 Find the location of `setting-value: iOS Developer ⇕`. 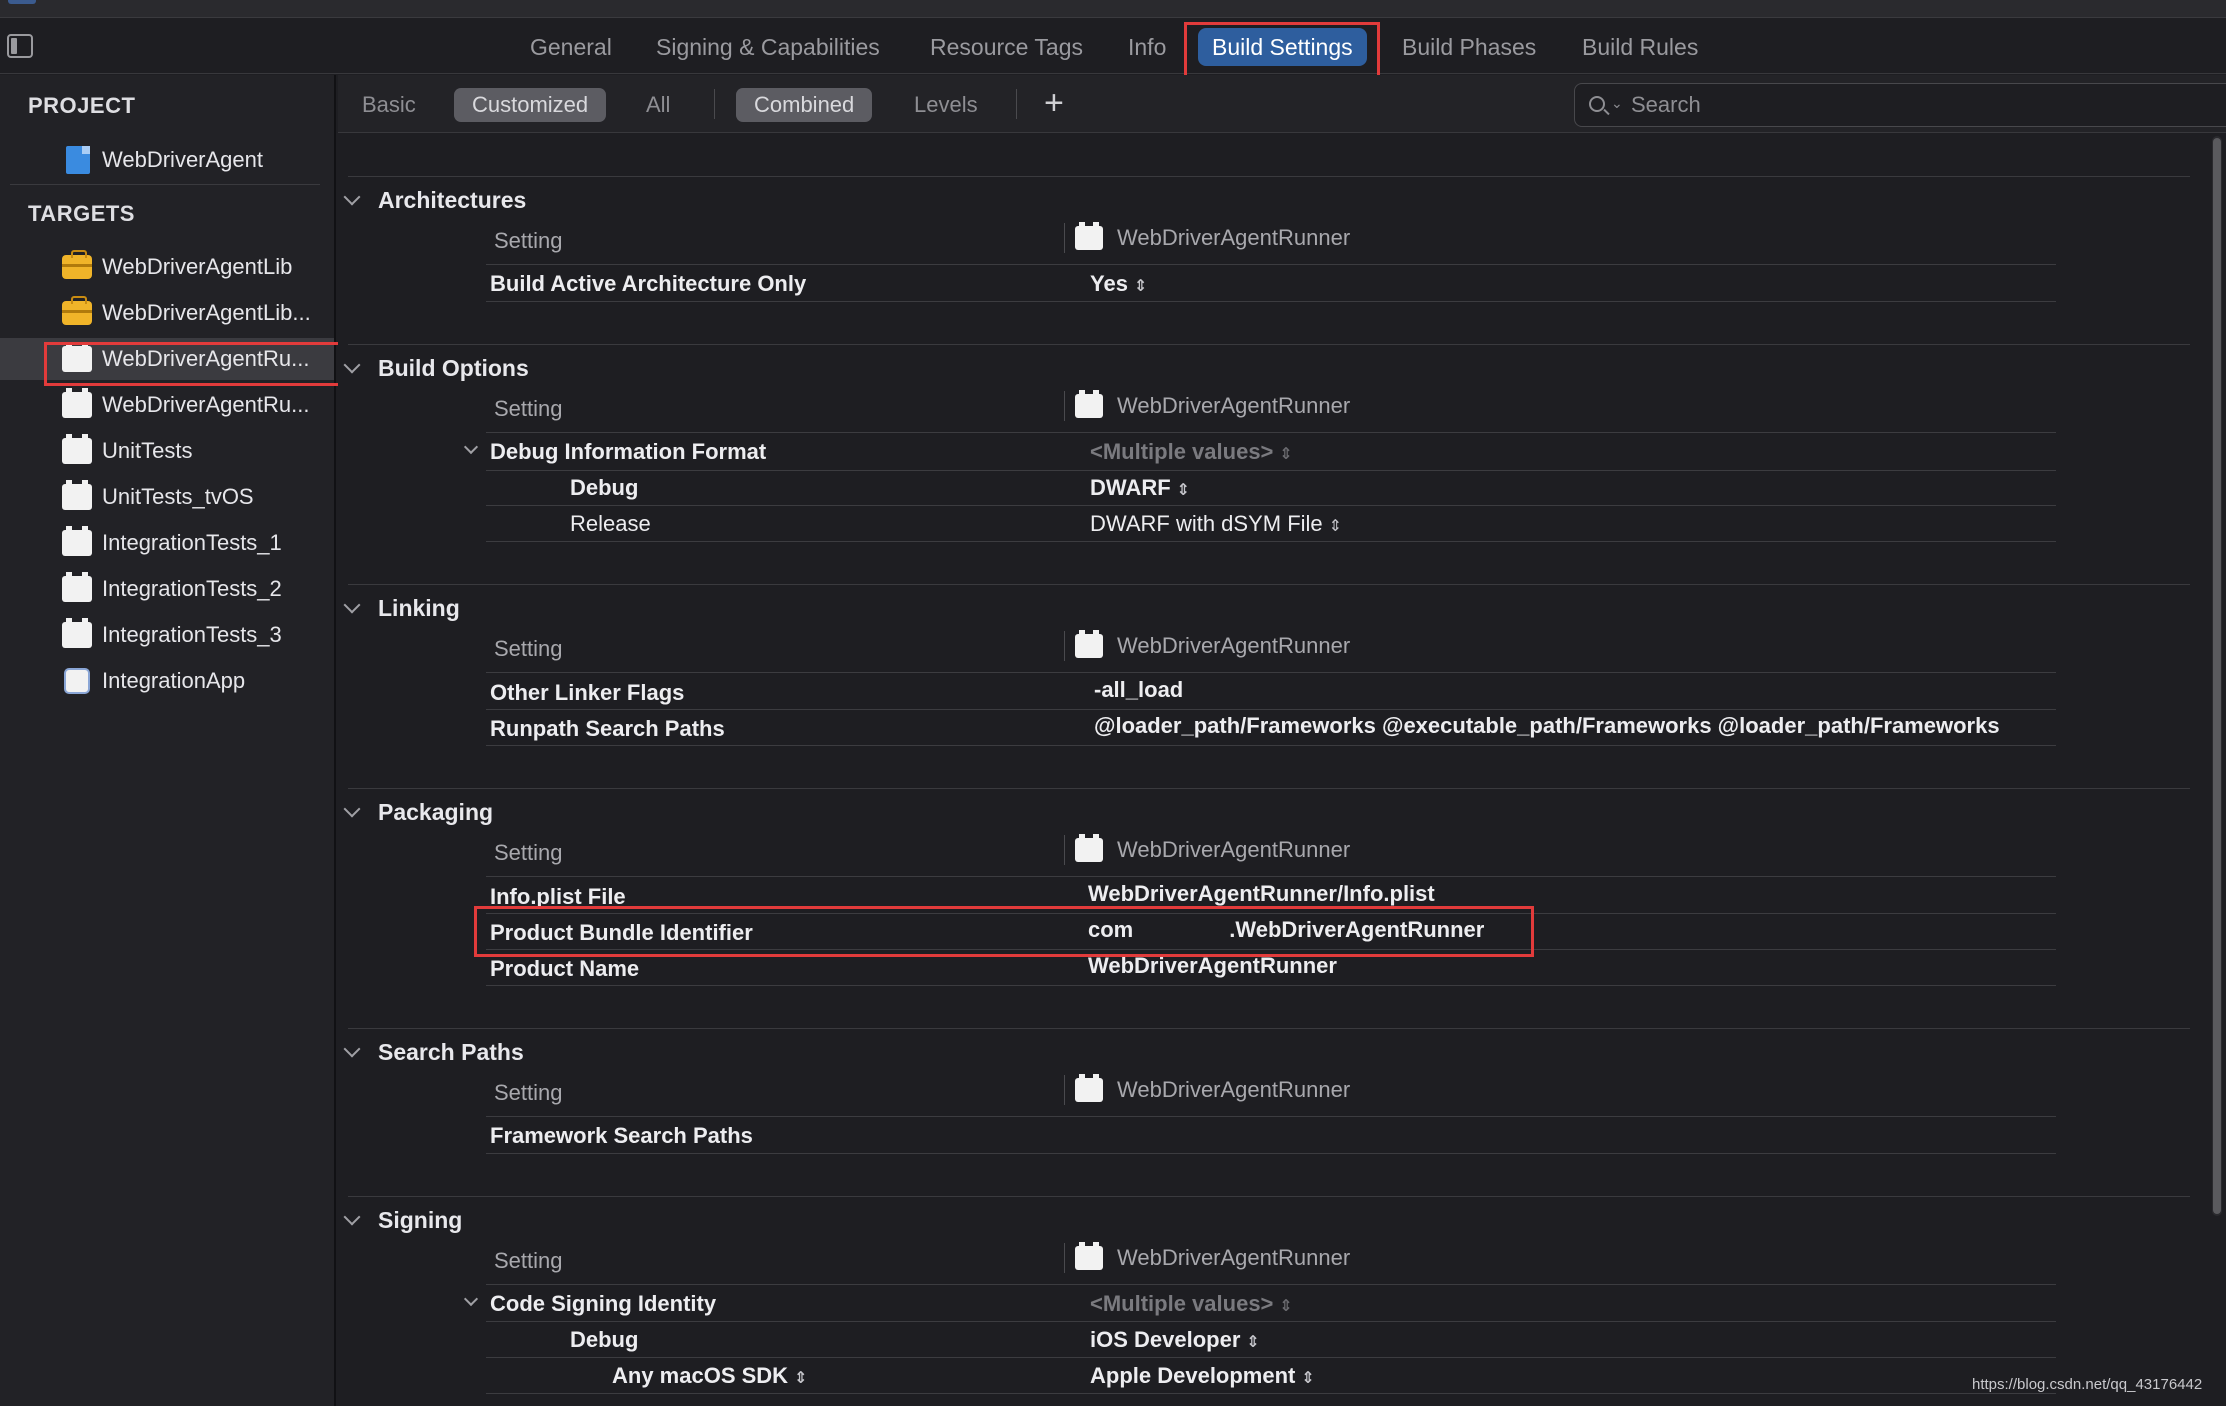

setting-value: iOS Developer ⇕ is located at coordinates (1175, 1340).